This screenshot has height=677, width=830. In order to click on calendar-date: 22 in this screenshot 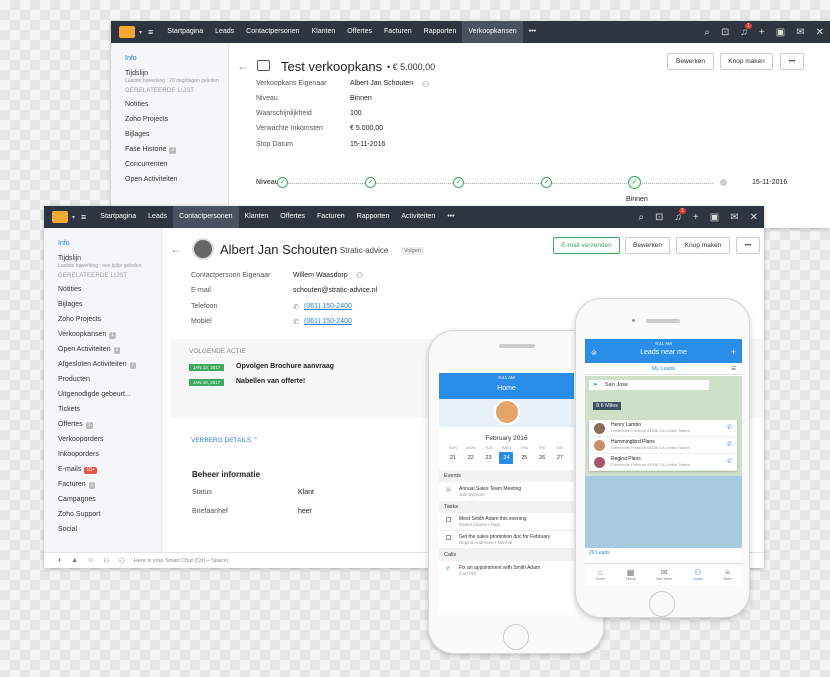, I will do `click(471, 458)`.